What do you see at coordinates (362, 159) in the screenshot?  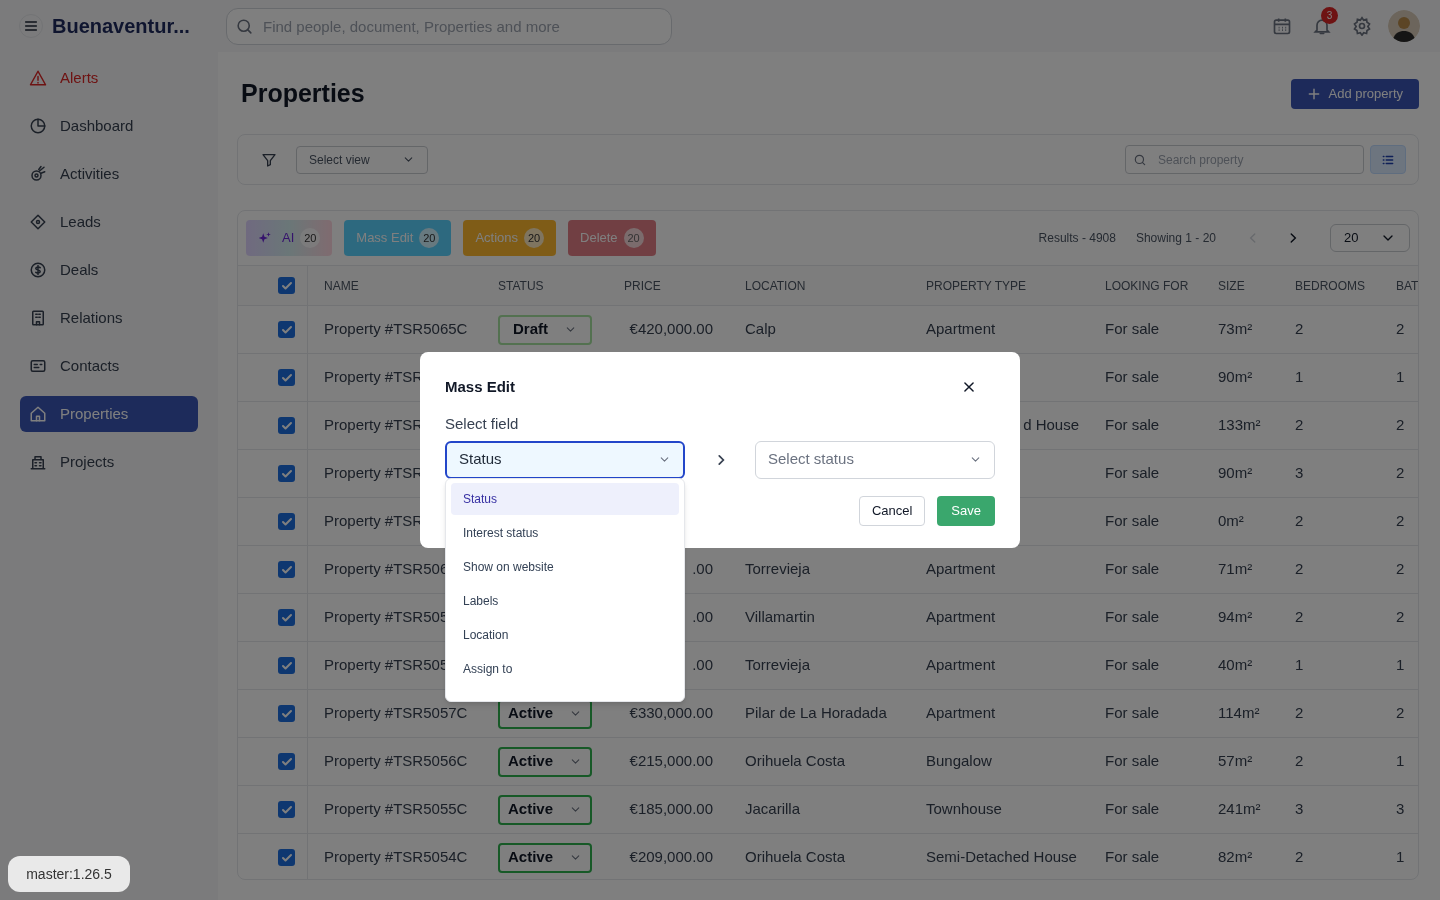 I see `view-select: Select view` at bounding box center [362, 159].